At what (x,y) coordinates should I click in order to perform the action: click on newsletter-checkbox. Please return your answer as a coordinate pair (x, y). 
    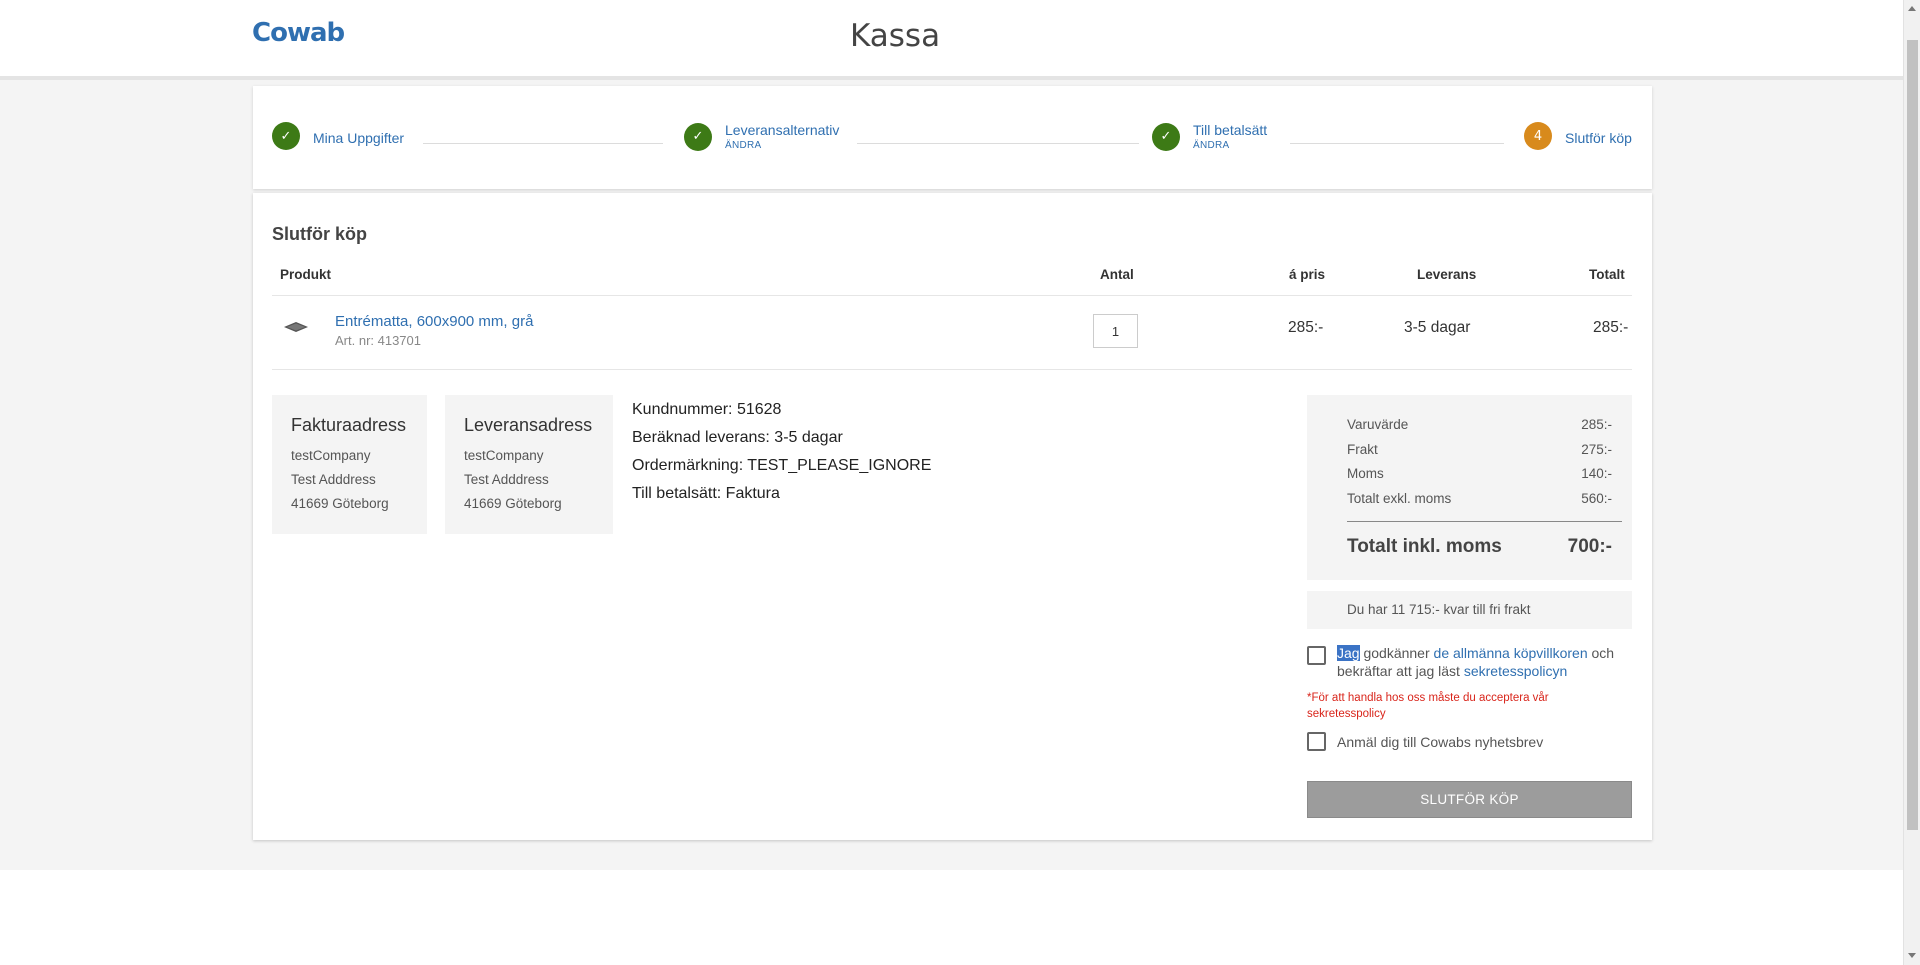
    Looking at the image, I should click on (1316, 741).